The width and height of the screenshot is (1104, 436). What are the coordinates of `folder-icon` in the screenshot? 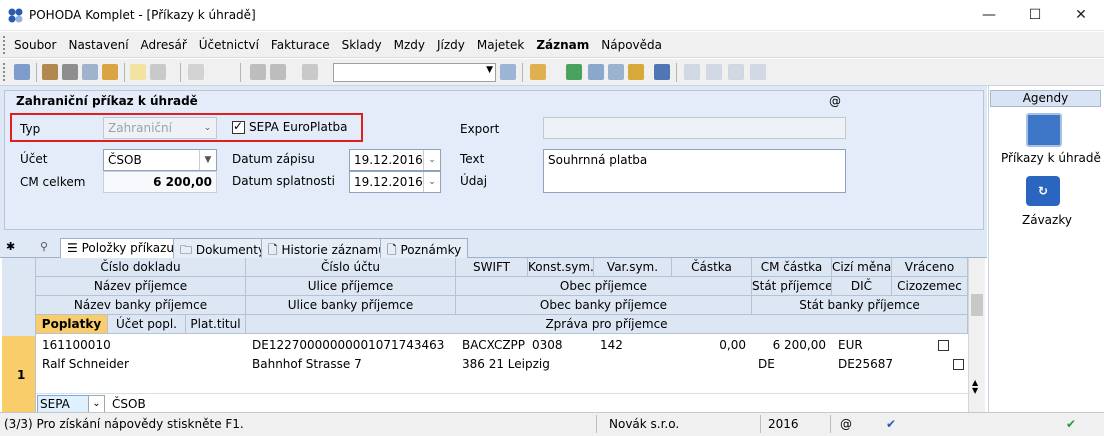 It's located at (538, 72).